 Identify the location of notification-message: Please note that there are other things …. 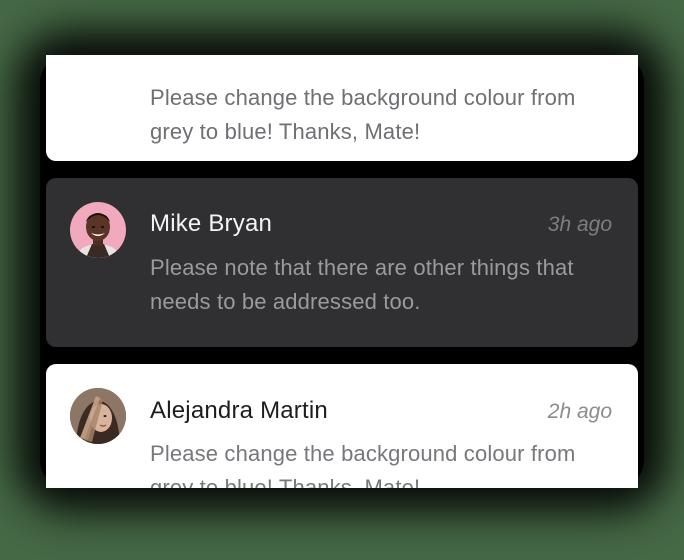
(362, 284).